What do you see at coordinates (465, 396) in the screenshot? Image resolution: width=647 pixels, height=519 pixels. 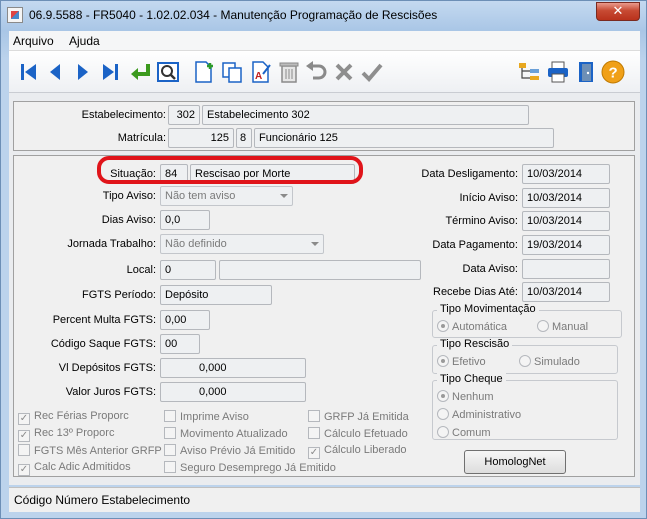 I see `radio-nenhum: Nenhum` at bounding box center [465, 396].